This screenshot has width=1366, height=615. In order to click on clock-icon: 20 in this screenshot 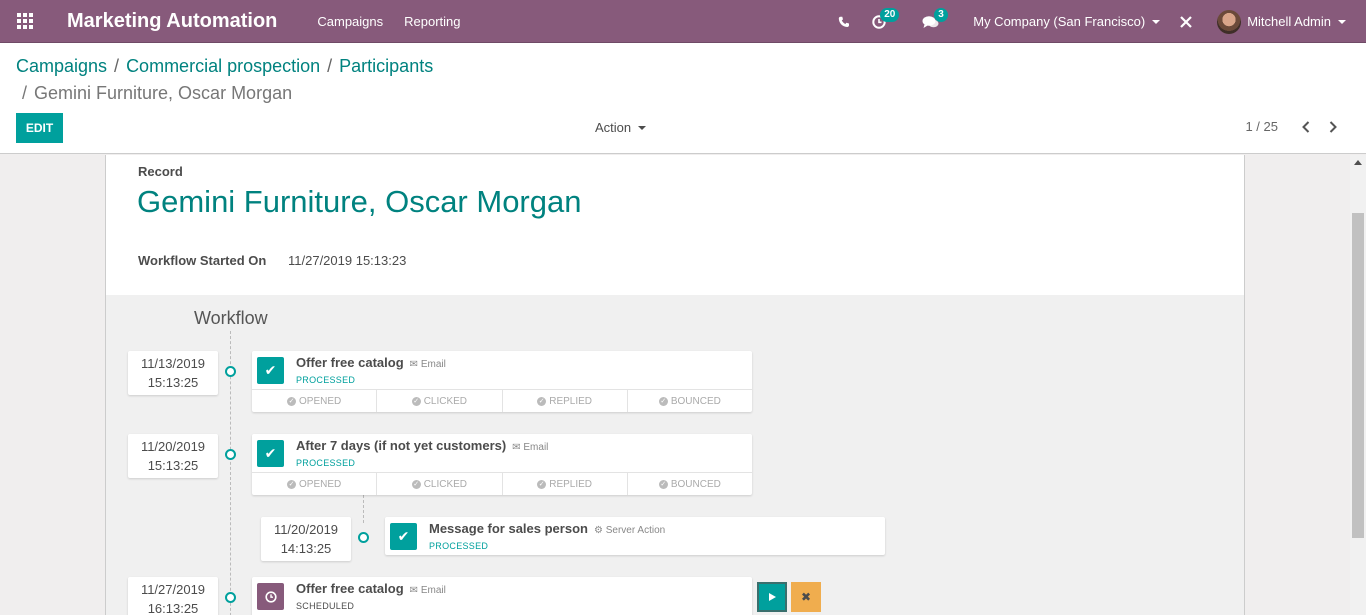, I will do `click(886, 18)`.